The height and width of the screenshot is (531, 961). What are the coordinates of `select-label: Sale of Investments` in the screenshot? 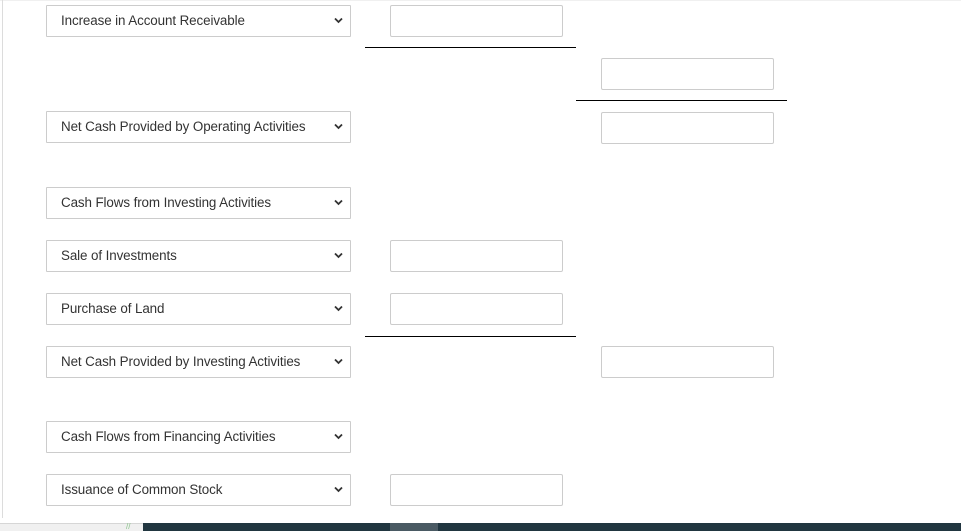 It's located at (119, 255).